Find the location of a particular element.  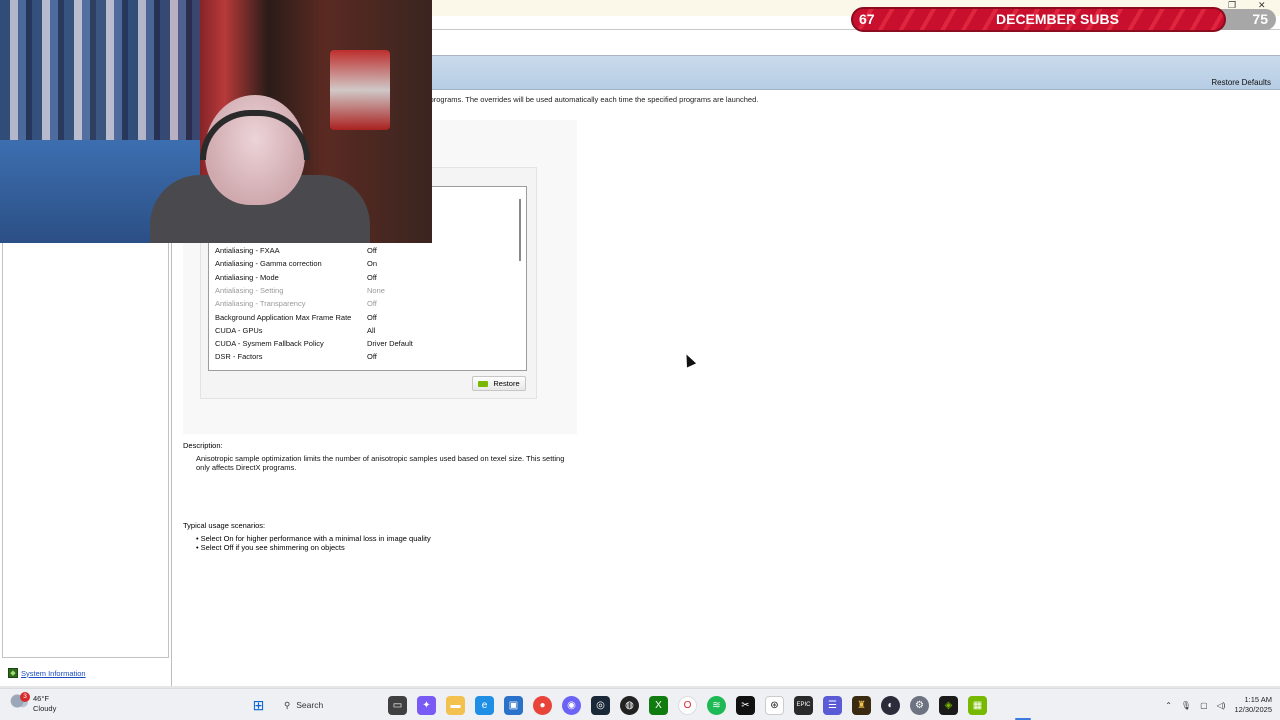

taskbar-clock: 1:15 AM 12/30/2025 is located at coordinates (1253, 705).